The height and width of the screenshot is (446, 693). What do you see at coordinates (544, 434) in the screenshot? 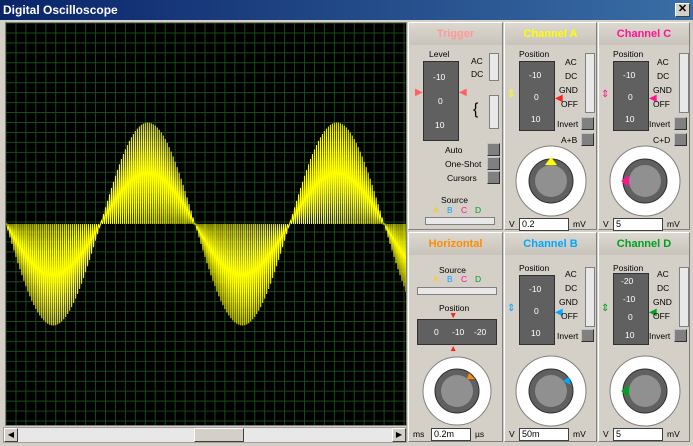
I see `channel-b-value: 50m` at bounding box center [544, 434].